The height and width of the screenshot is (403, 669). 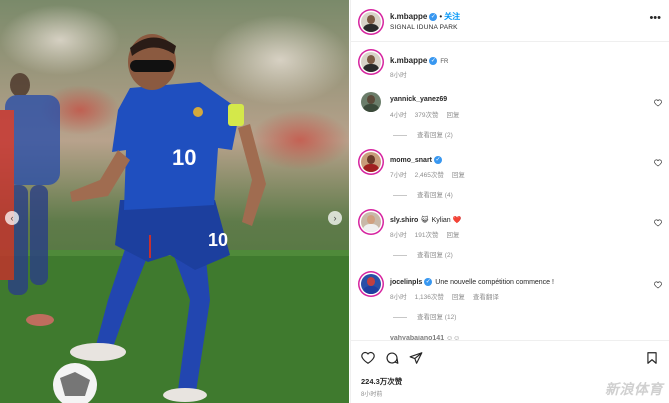 What do you see at coordinates (510, 21) in the screenshot?
I see `post-header: k.mbappe ✓ • 关注 SIGNAL IDUNA PARK •••` at bounding box center [510, 21].